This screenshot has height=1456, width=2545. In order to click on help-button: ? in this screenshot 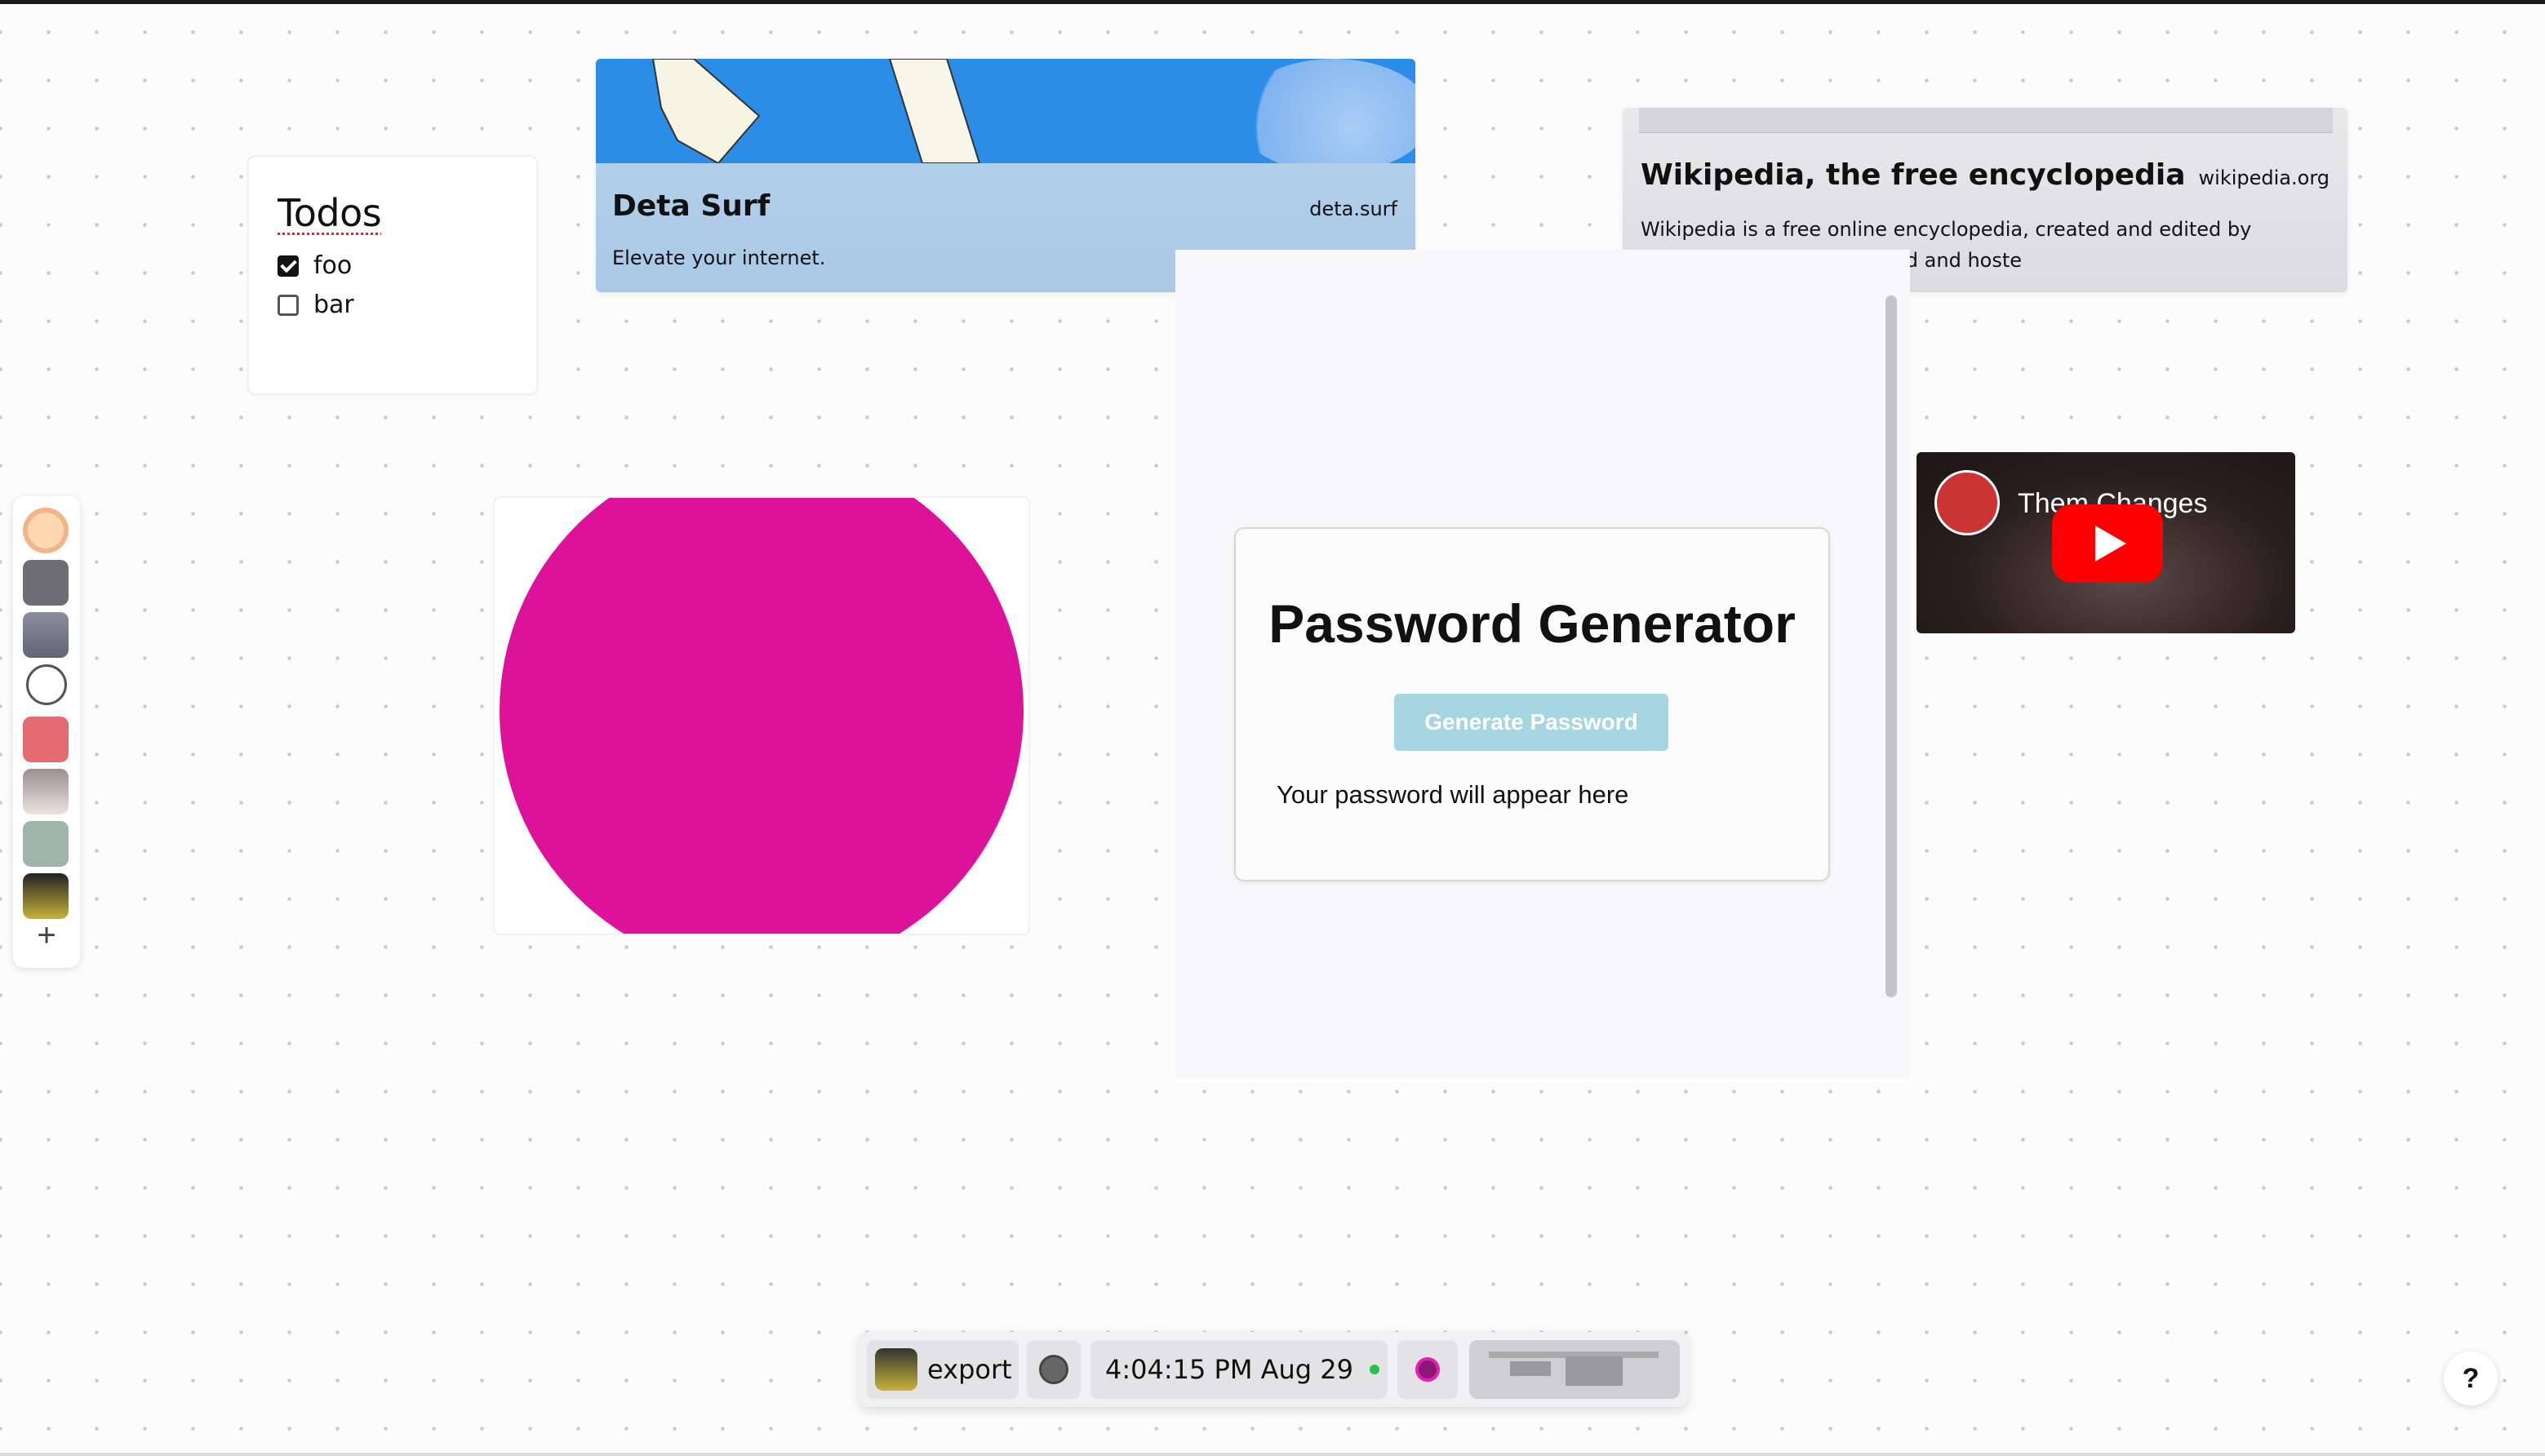, I will do `click(2471, 1378)`.